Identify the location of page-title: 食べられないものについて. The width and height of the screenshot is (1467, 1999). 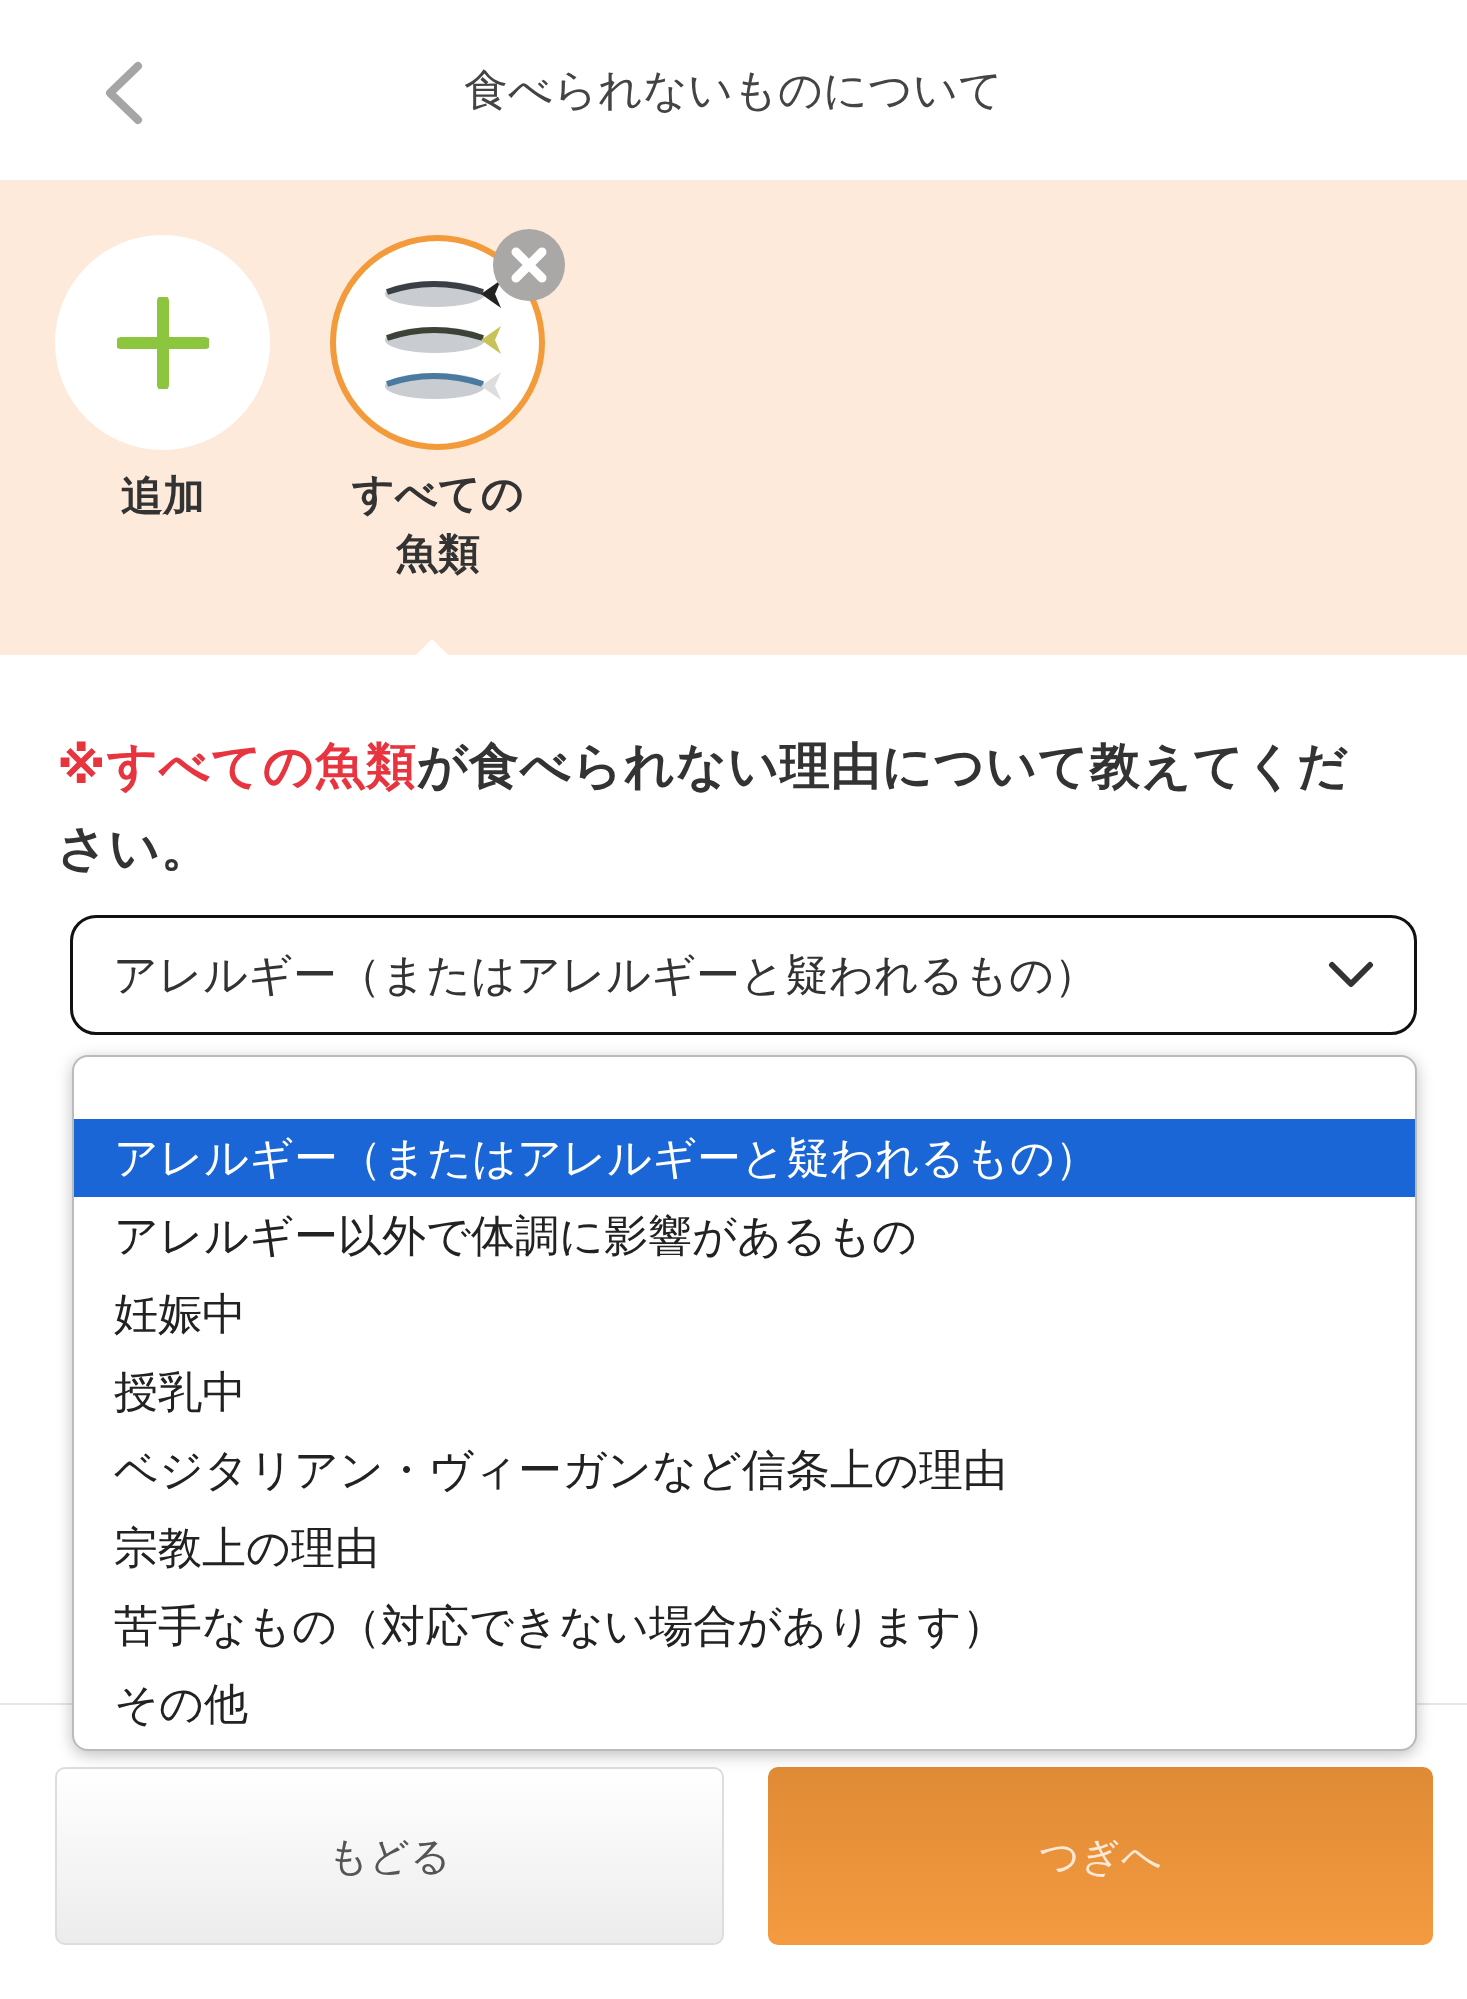
(733, 90).